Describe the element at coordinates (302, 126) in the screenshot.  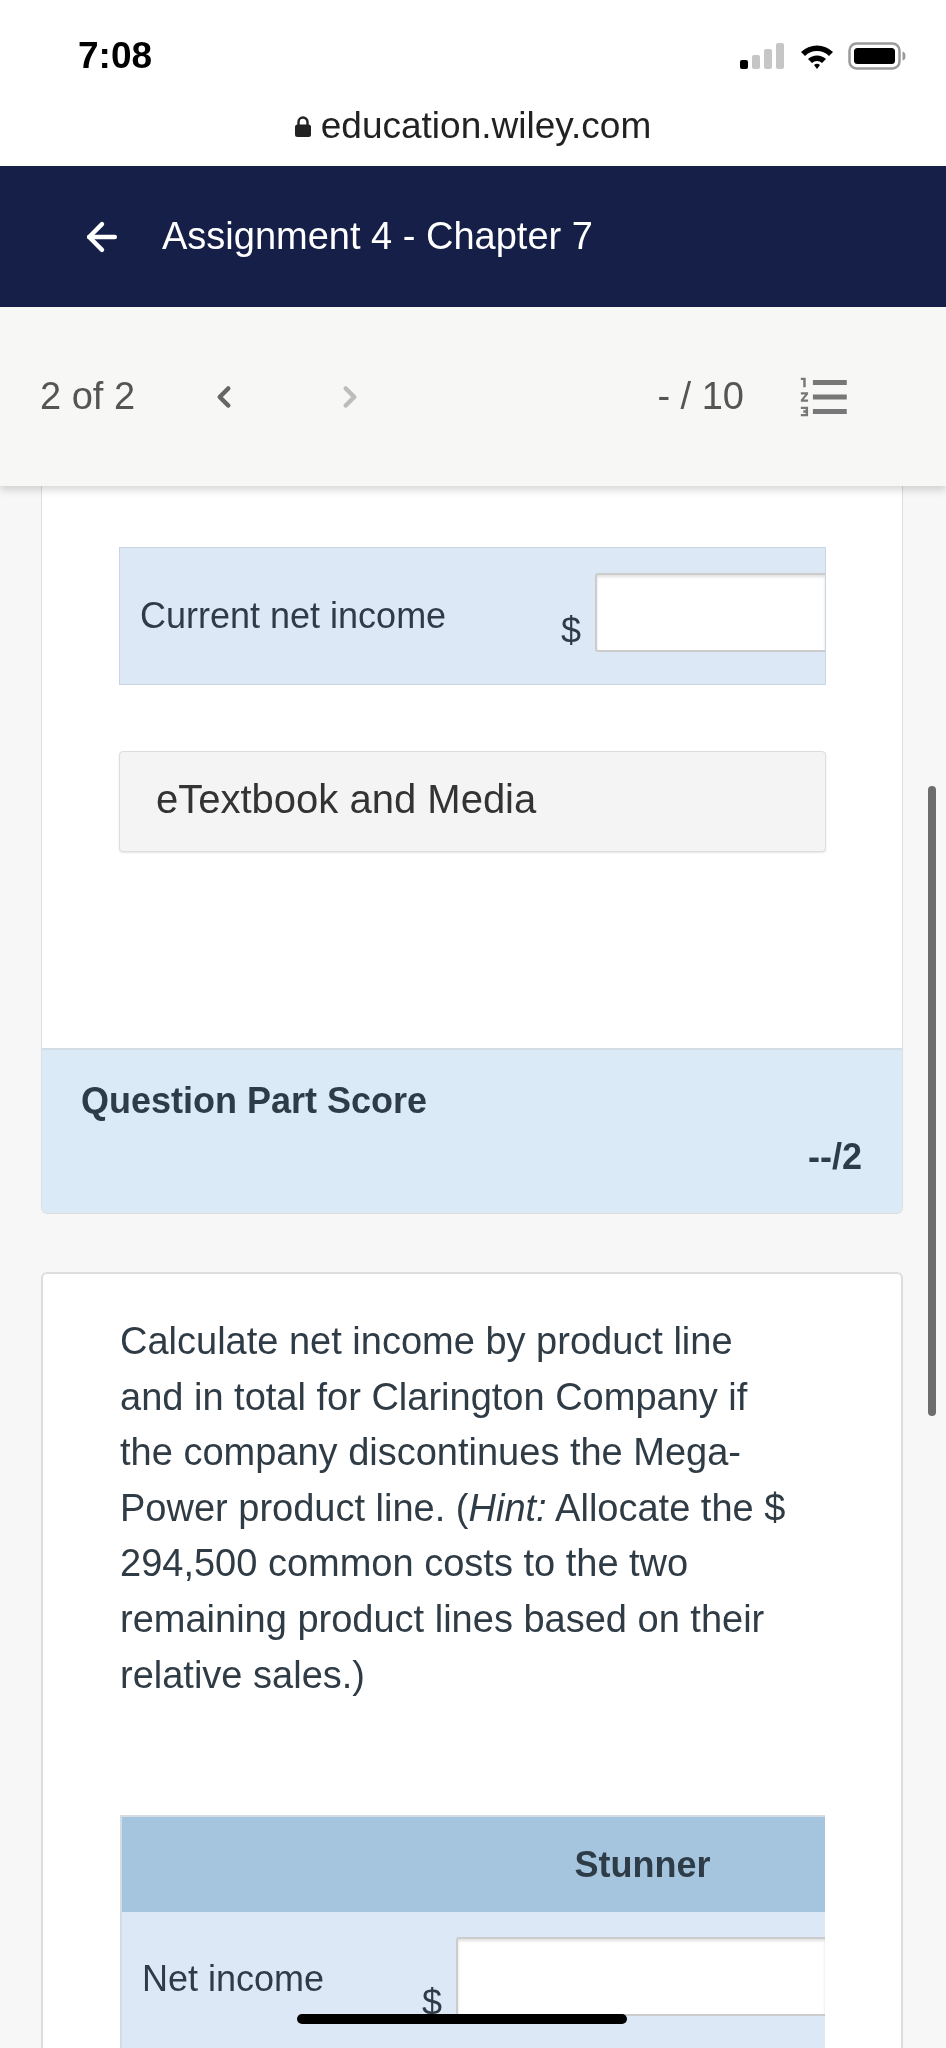
I see `lock-icon` at that location.